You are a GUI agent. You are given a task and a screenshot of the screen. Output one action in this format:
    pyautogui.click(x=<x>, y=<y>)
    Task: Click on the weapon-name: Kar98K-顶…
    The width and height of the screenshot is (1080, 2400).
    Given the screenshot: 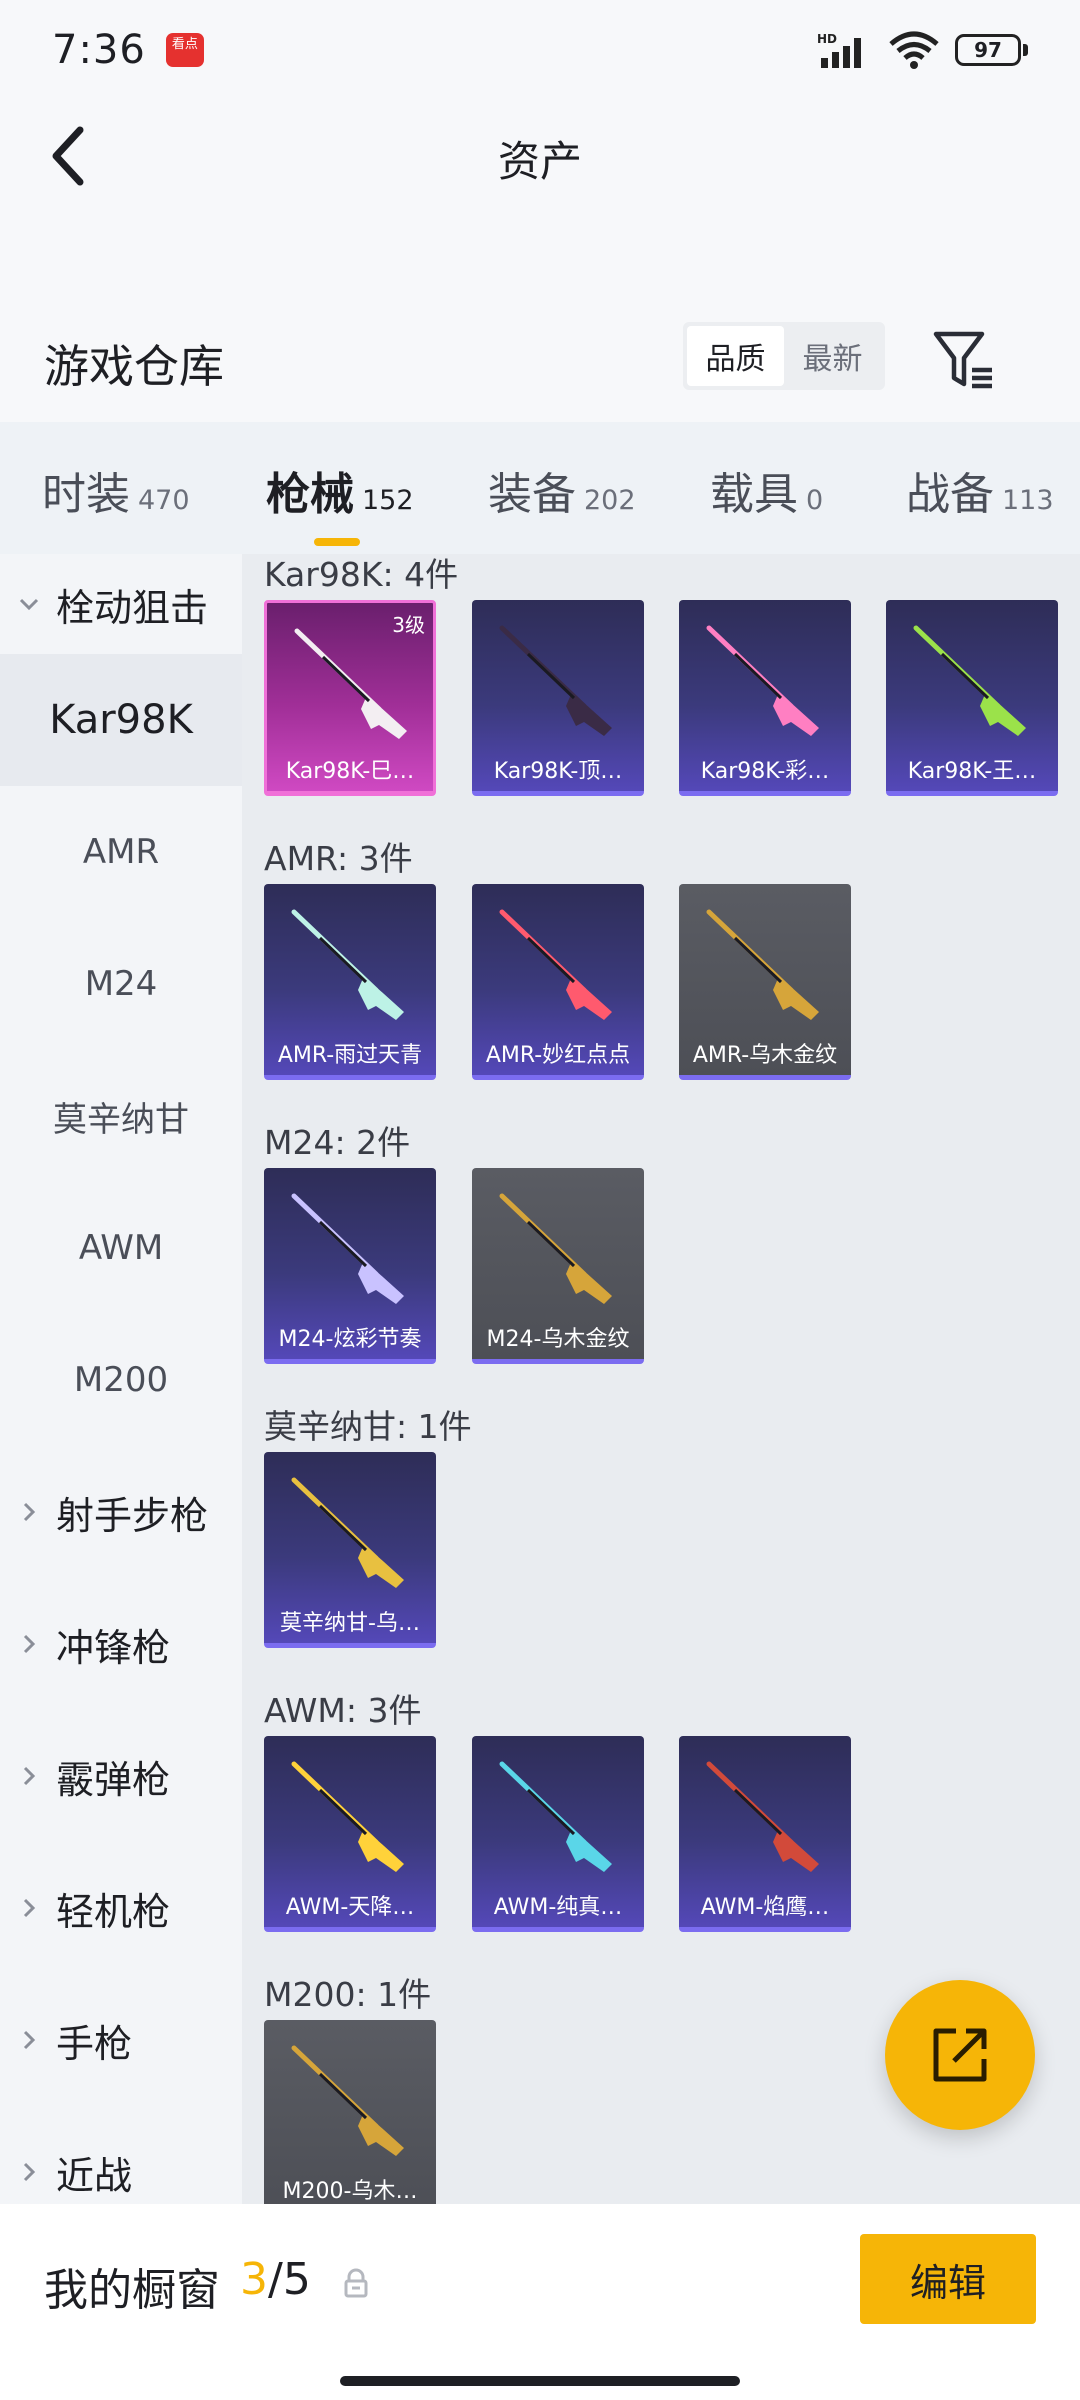 What is the action you would take?
    pyautogui.click(x=558, y=771)
    